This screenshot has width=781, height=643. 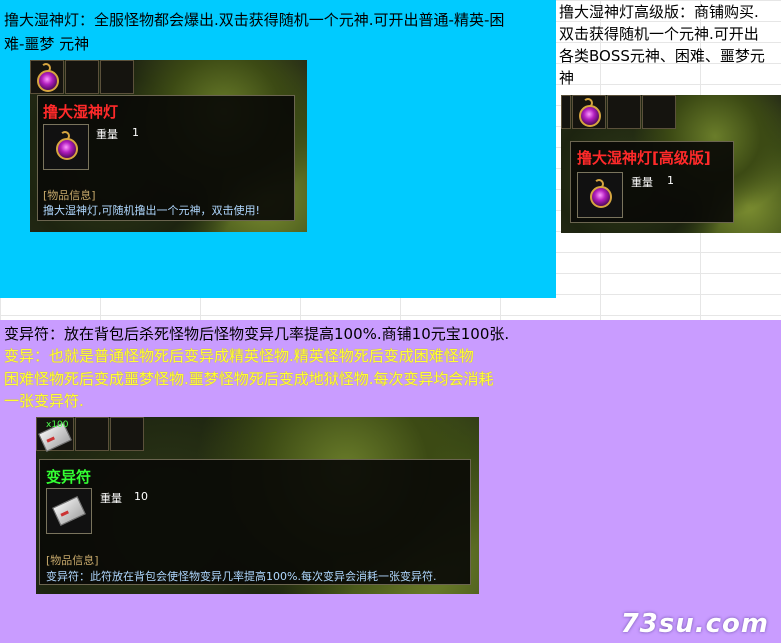 What do you see at coordinates (151, 210) in the screenshot?
I see `info-text: 撸大湿神灯,可随机撸出一个元神，双击使用!` at bounding box center [151, 210].